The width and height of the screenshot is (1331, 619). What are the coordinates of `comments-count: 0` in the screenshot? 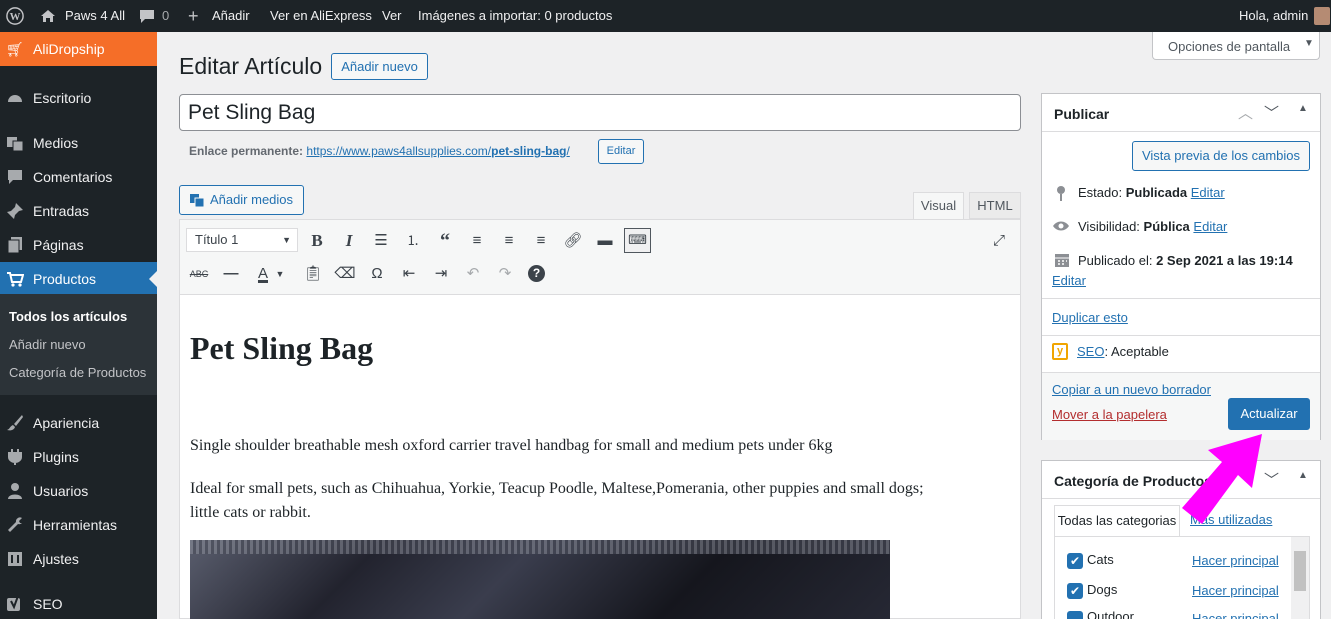 It's located at (165, 16).